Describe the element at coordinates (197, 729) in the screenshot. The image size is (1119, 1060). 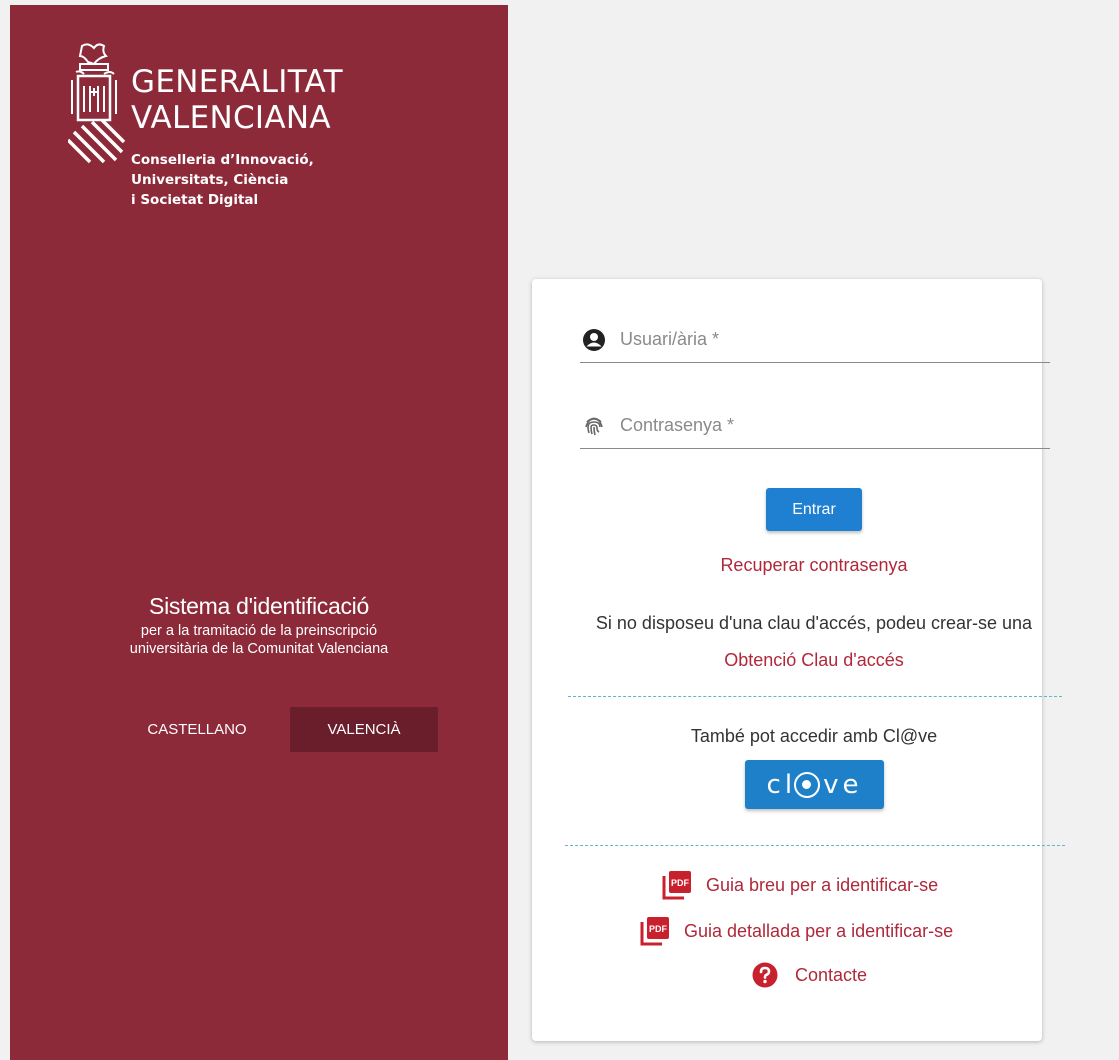
I see `language-castellano-button: CASTELLANO` at that location.